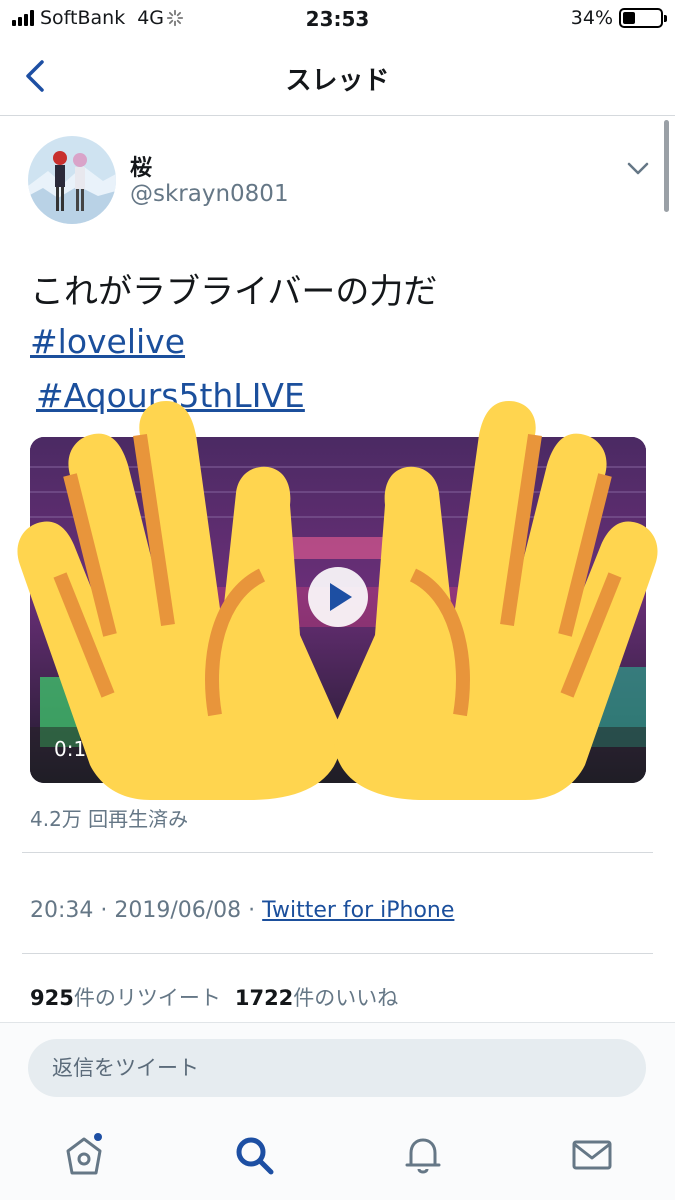 The image size is (675, 1200). Describe the element at coordinates (638, 168) in the screenshot. I see `chevron-down-icon` at that location.